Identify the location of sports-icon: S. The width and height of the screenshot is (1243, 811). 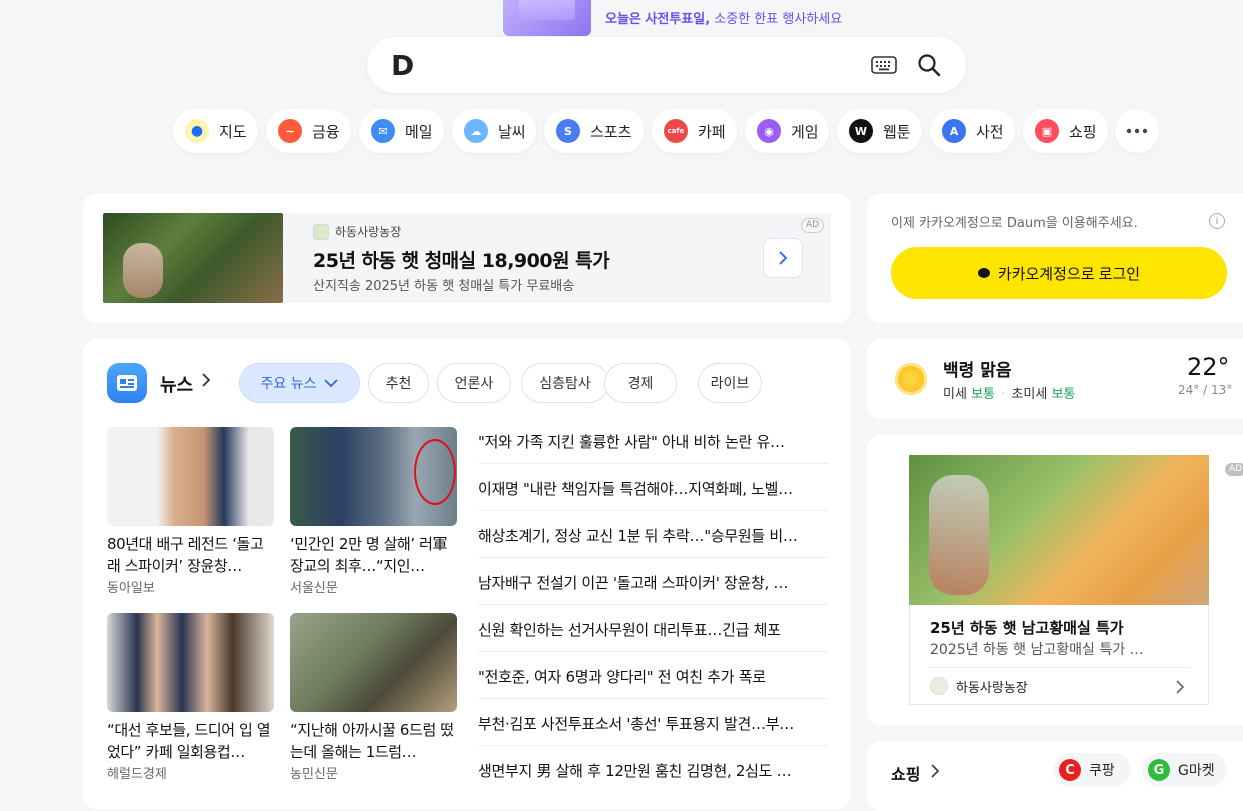
(568, 131).